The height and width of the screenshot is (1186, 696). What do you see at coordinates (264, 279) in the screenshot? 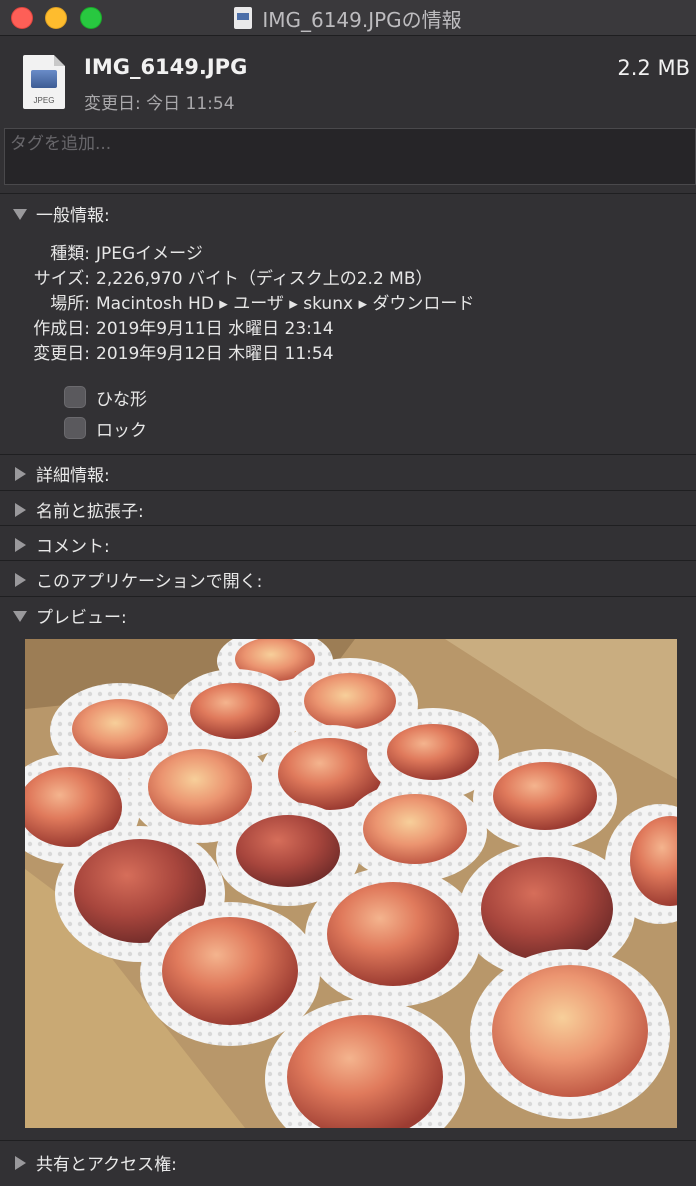
I see `info-value: 2,226,970 バイト（ディスク上の2.2 MB）` at bounding box center [264, 279].